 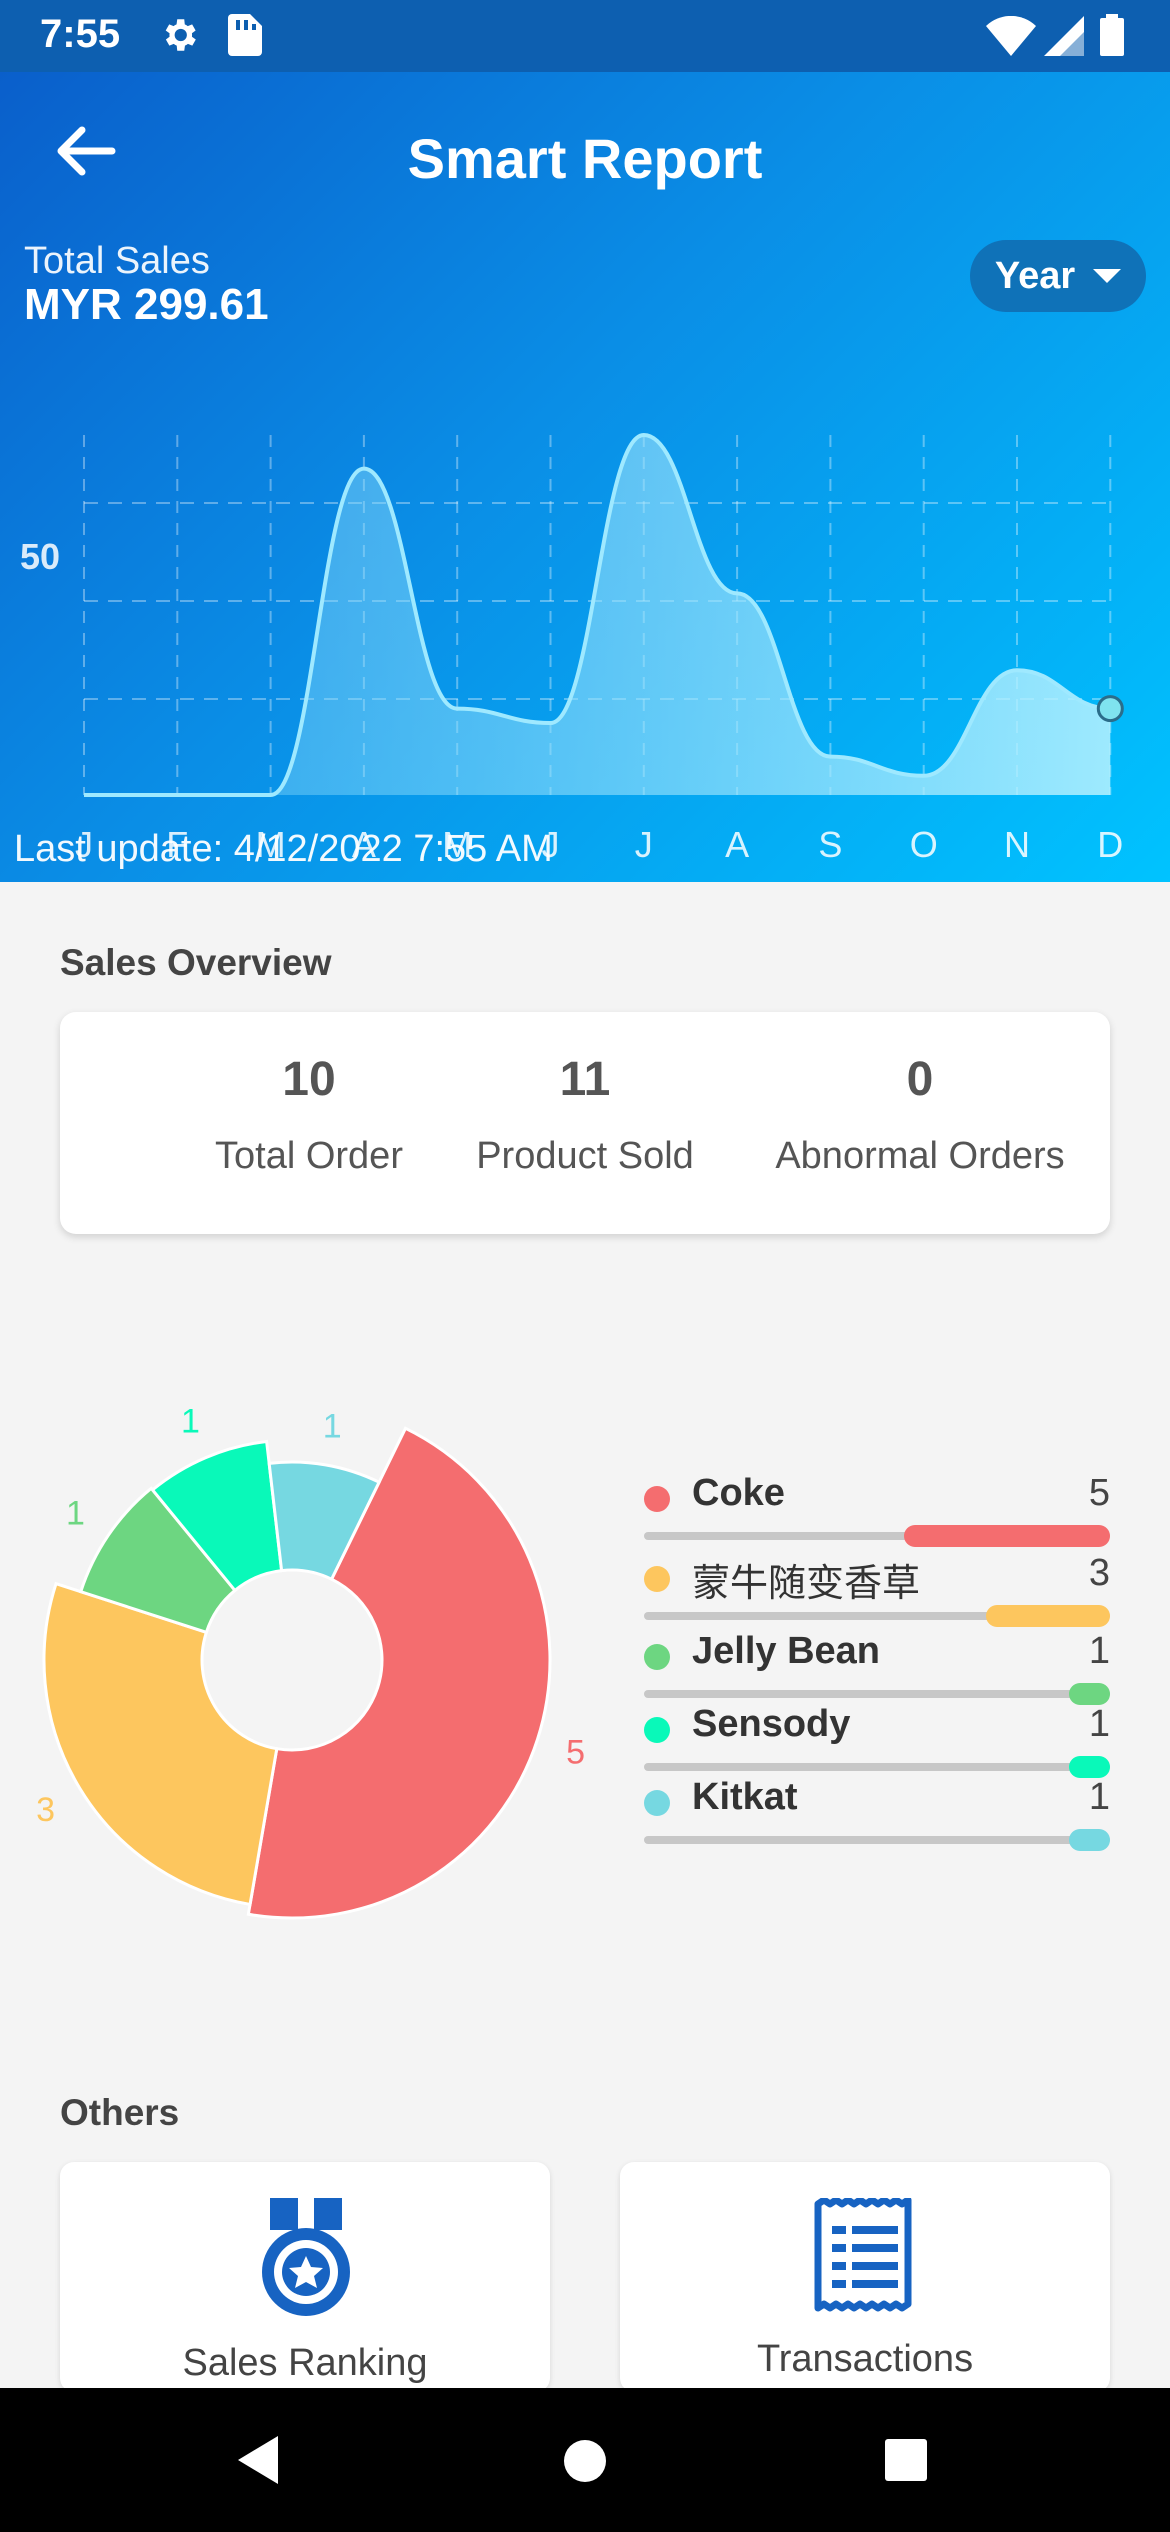 What do you see at coordinates (1035, 275) in the screenshot?
I see `period-dropdown-label: Year` at bounding box center [1035, 275].